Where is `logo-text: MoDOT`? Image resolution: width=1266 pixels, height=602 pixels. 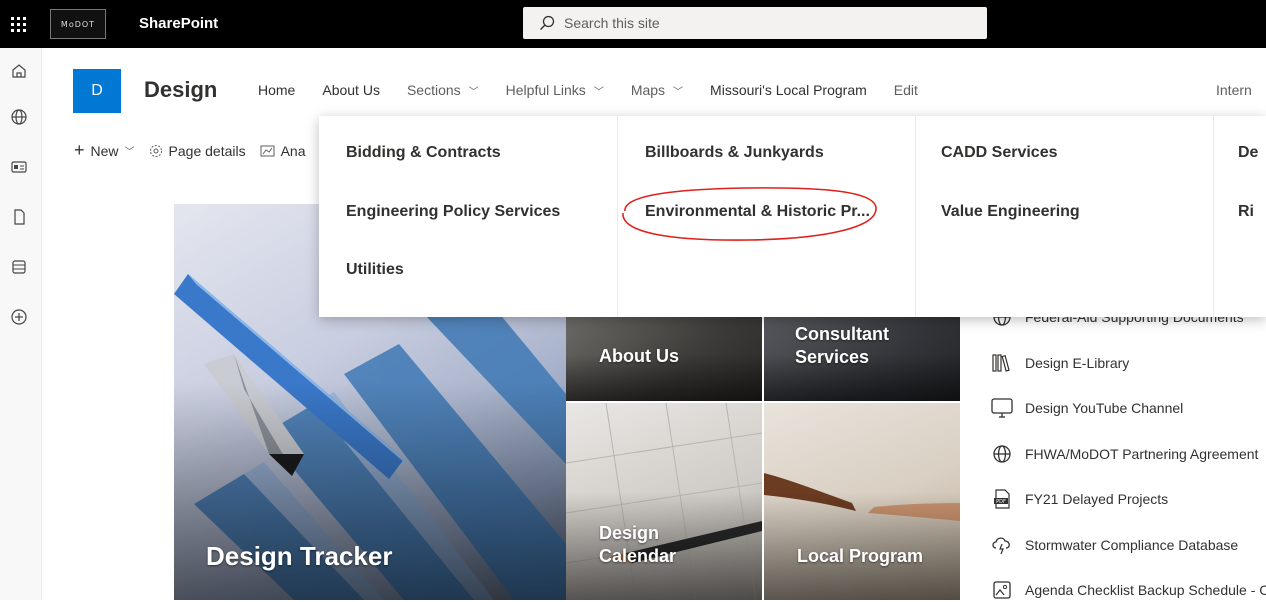 logo-text: MoDOT is located at coordinates (78, 24).